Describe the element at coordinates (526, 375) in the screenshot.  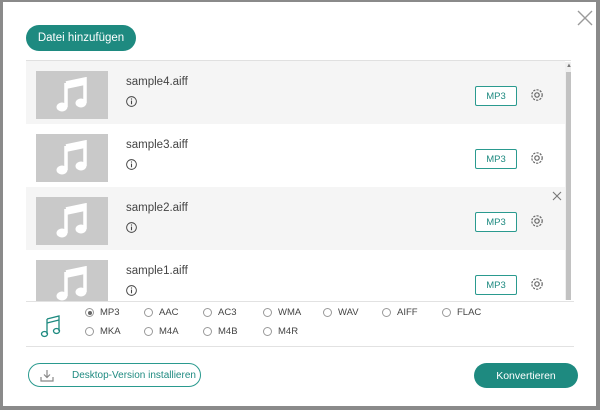
I see `convert-button: Konvertieren` at that location.